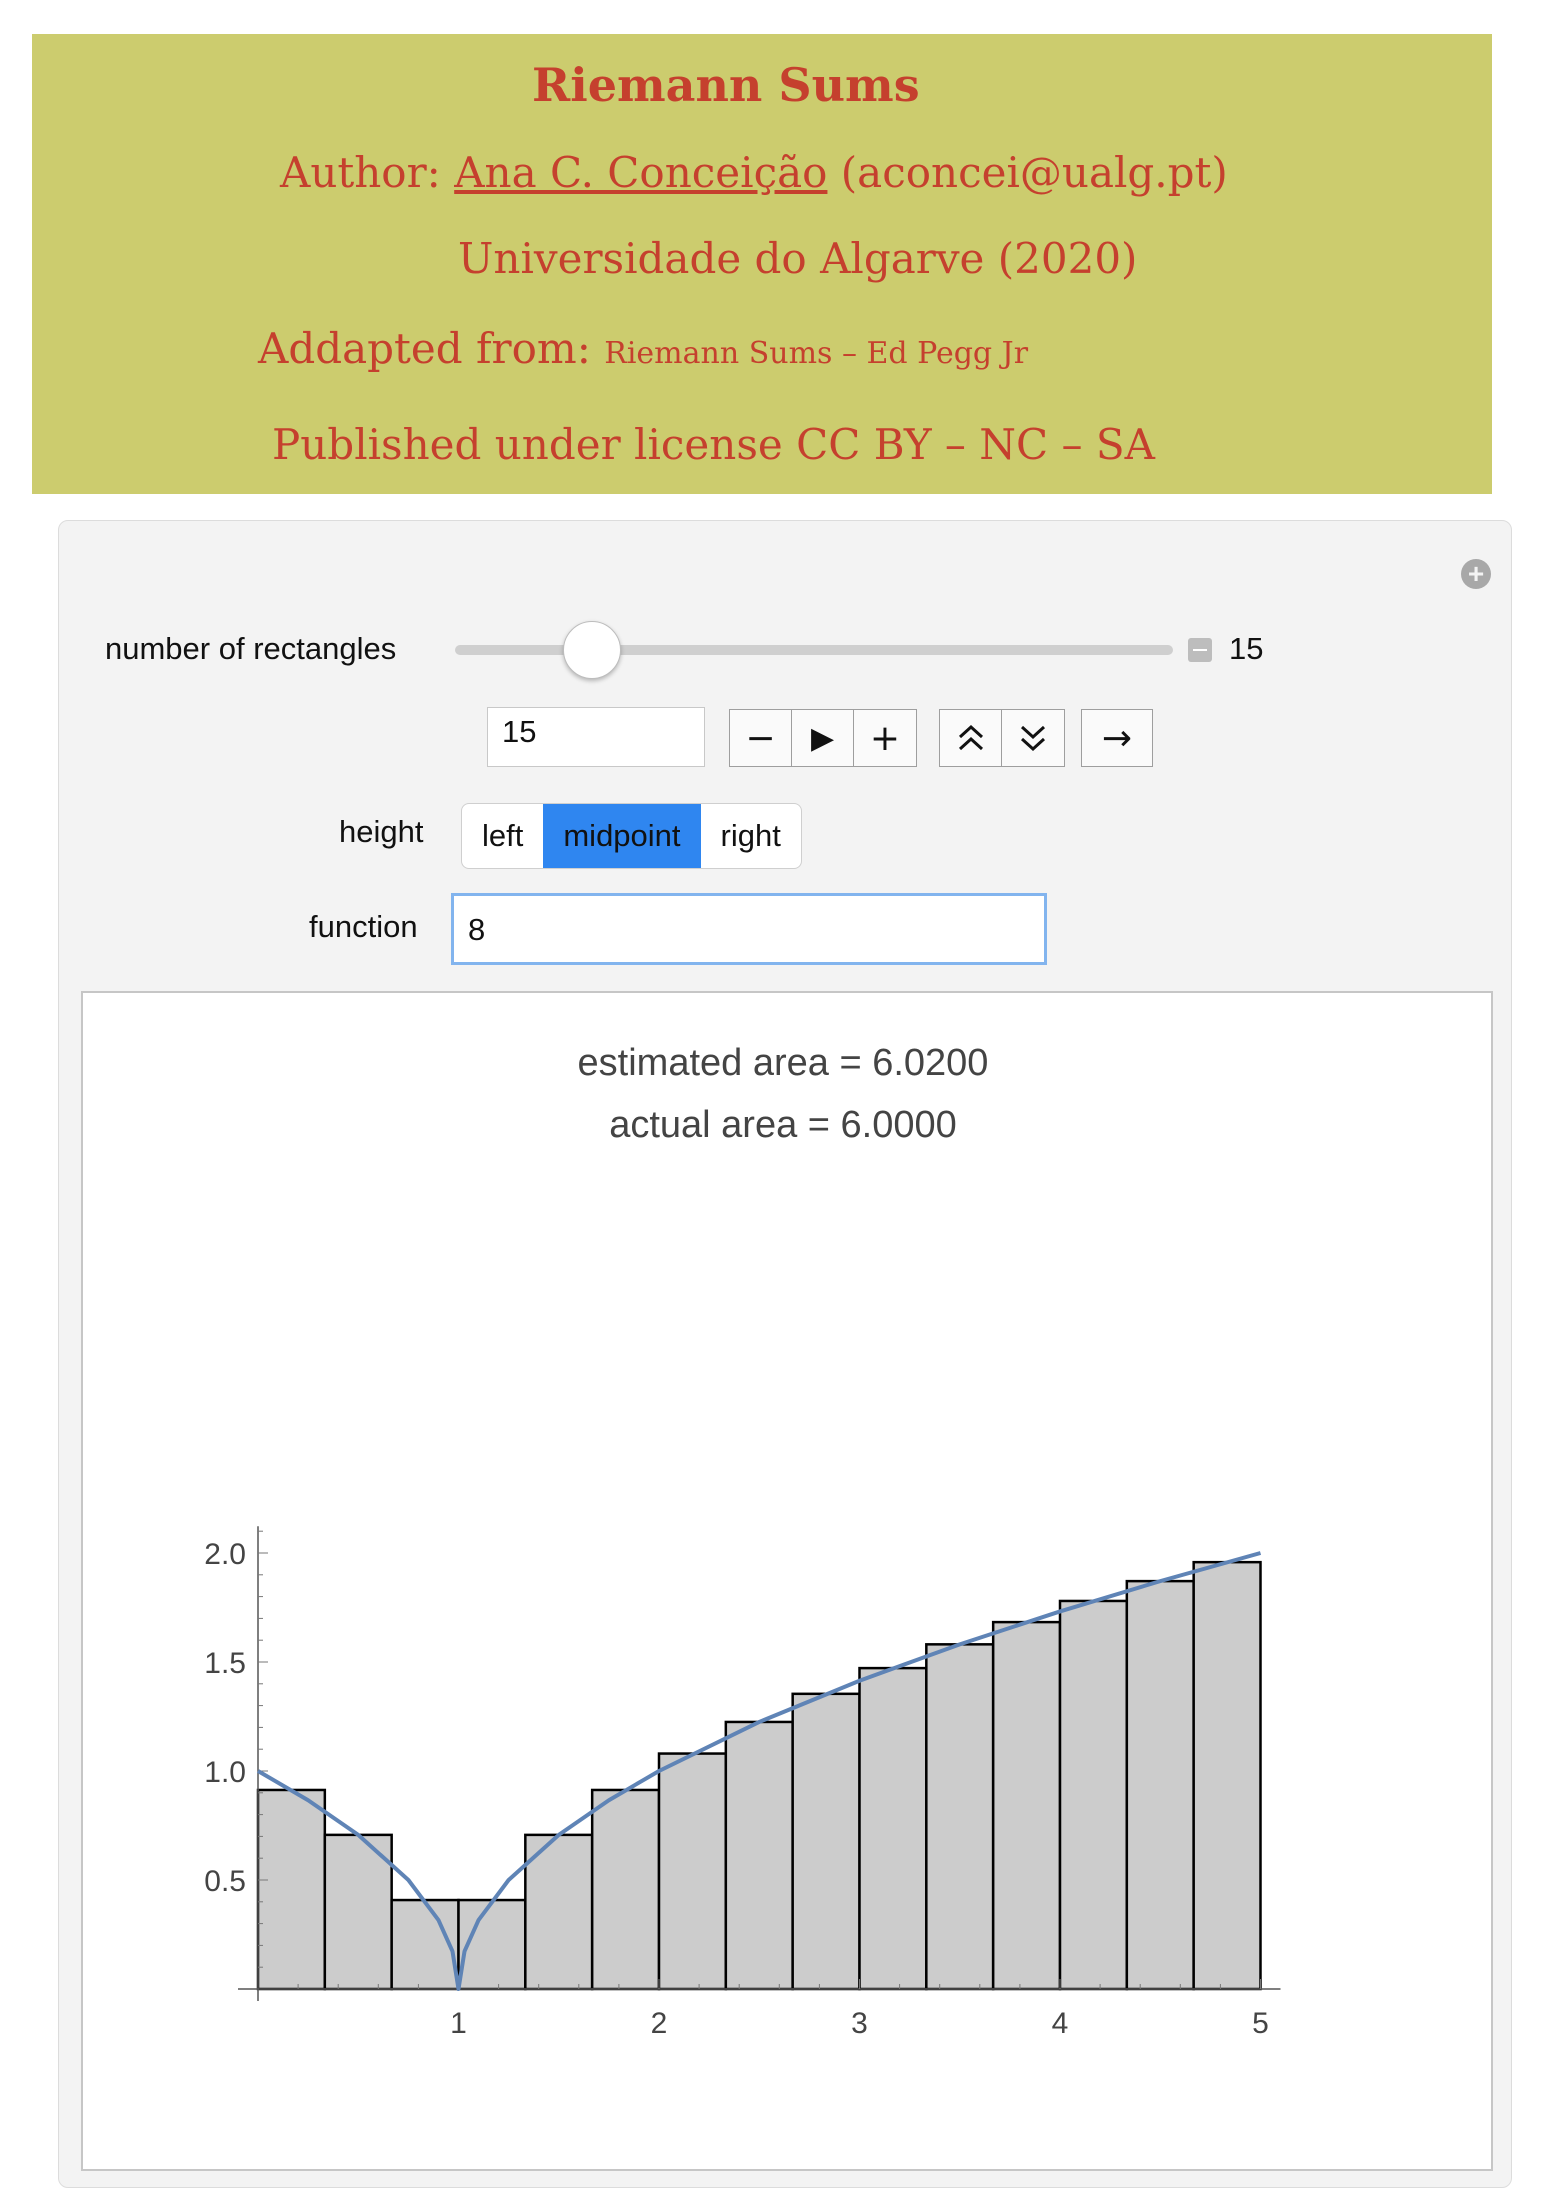 The height and width of the screenshot is (2199, 1551). I want to click on y-tick-label: 1.5, so click(225, 1663).